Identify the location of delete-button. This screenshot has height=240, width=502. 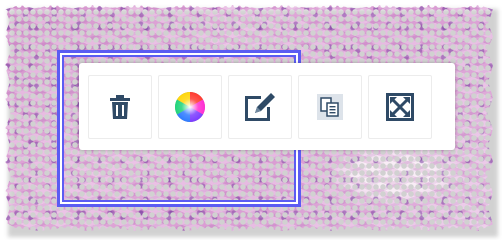
(120, 106).